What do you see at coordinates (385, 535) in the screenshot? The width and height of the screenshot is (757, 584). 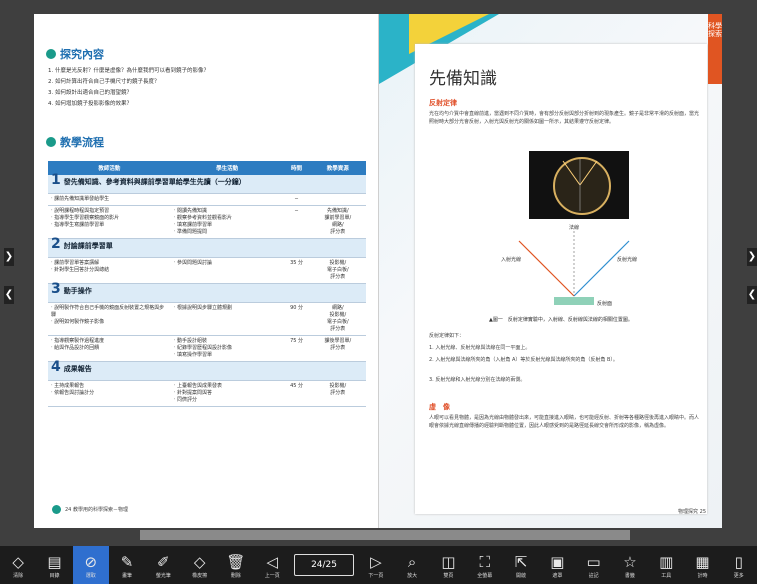 I see `horizontal-scrollbar` at bounding box center [385, 535].